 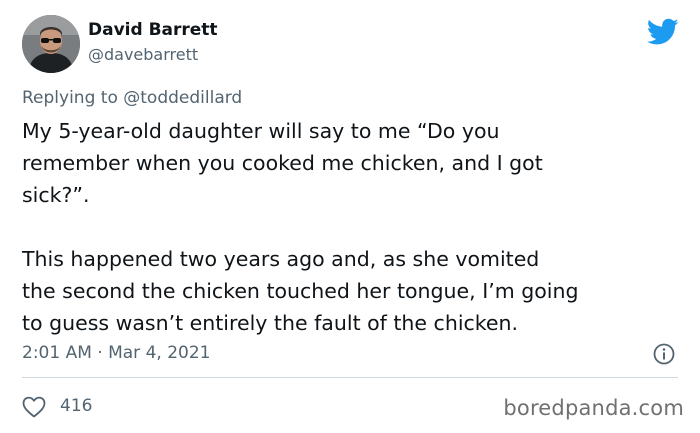 I want to click on profile-photo, so click(x=51, y=44).